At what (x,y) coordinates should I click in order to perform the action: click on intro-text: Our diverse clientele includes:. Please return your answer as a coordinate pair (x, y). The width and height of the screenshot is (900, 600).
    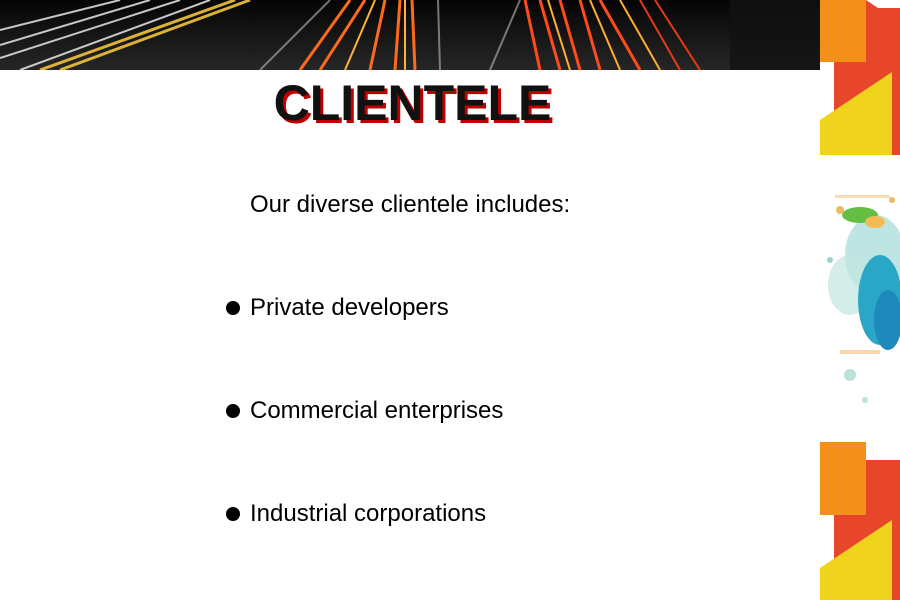
    Looking at the image, I should click on (410, 204).